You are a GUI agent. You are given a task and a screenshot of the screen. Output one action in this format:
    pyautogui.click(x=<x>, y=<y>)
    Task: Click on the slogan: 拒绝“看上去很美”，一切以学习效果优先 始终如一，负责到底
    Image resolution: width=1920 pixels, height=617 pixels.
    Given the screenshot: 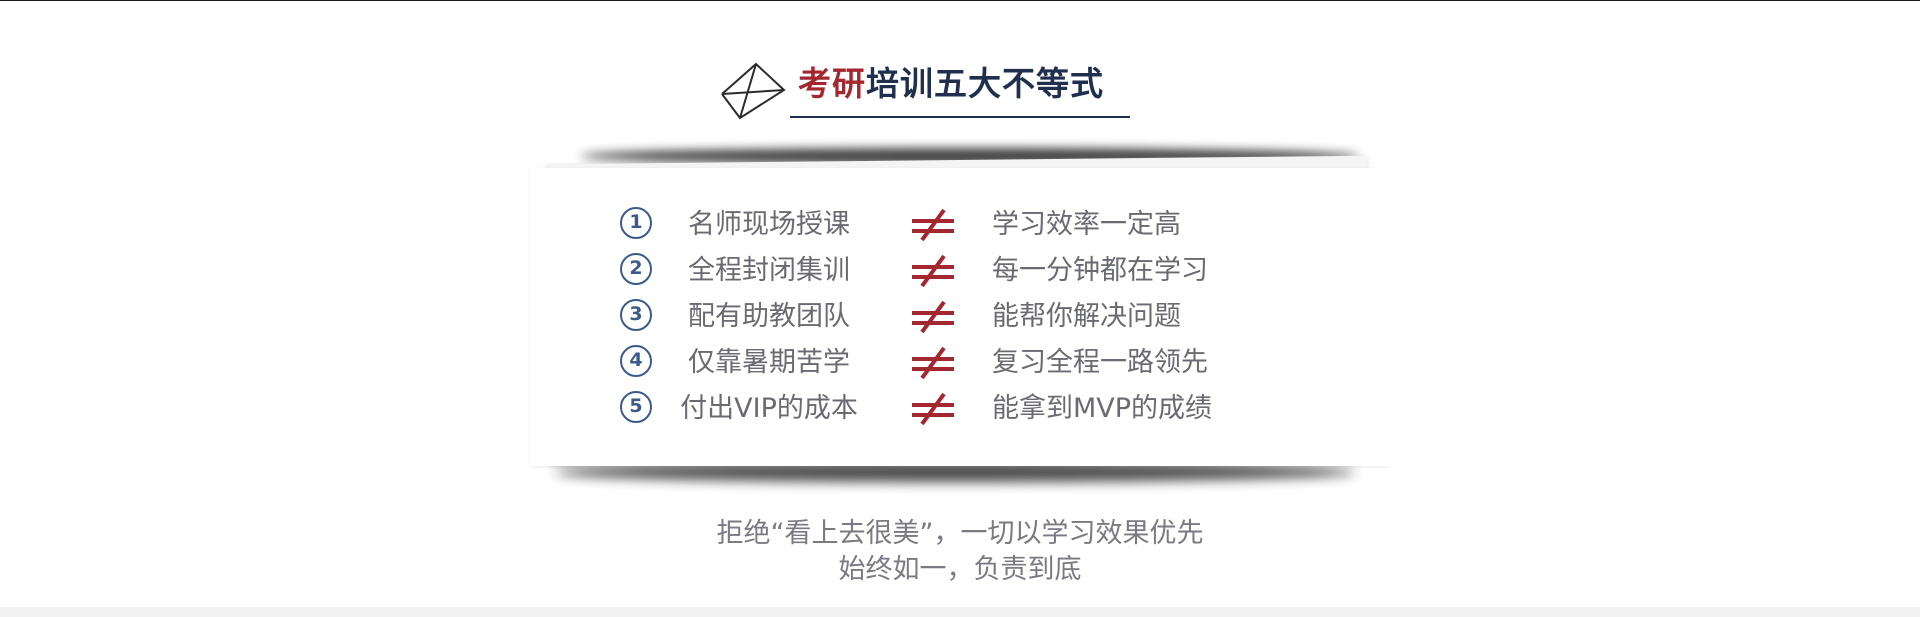 What is the action you would take?
    pyautogui.click(x=960, y=552)
    